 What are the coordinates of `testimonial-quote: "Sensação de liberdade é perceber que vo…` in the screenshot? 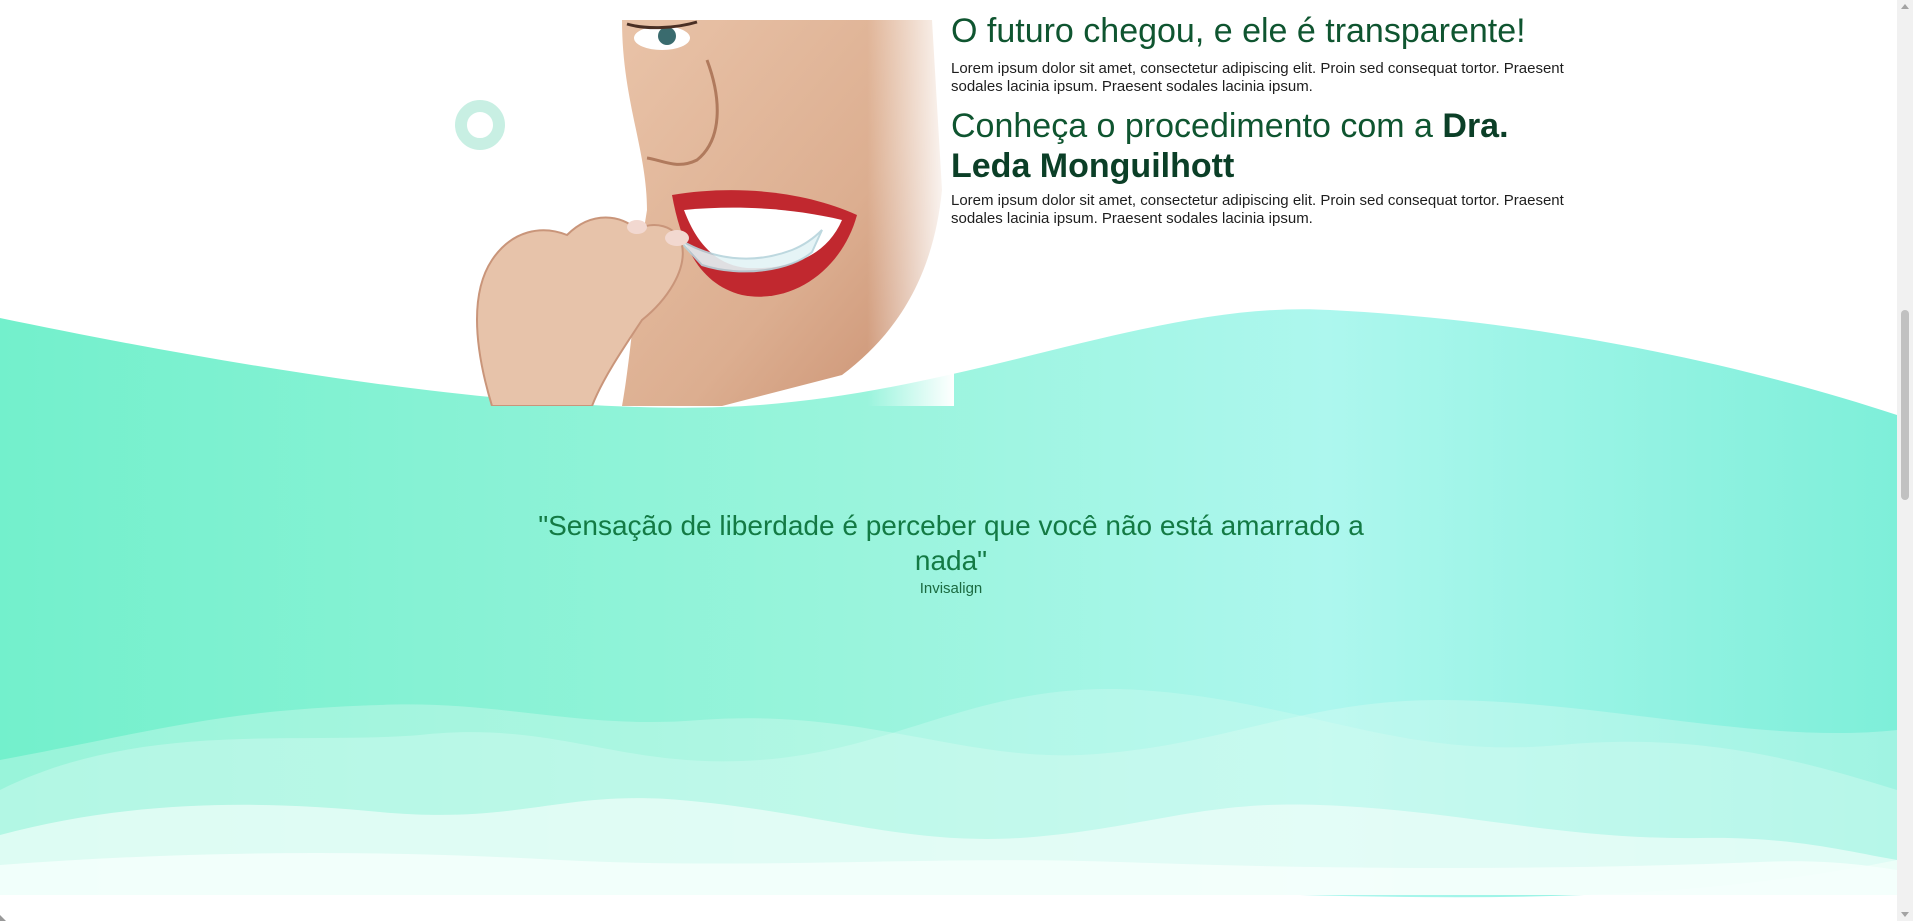 It's located at (951, 543).